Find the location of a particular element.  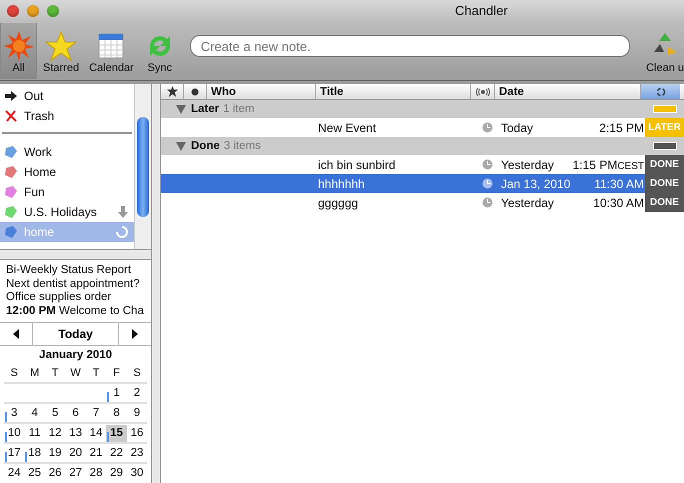

weekday-label: M is located at coordinates (34, 373).